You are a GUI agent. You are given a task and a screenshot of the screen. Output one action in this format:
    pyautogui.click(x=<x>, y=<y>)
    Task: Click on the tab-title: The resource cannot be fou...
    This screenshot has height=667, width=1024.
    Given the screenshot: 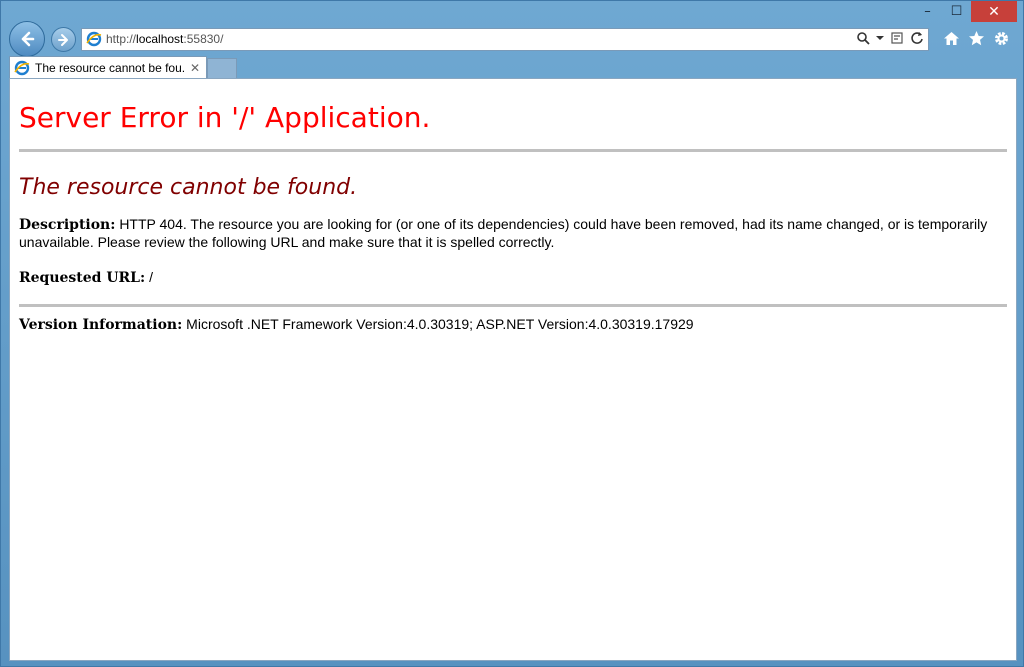 What is the action you would take?
    pyautogui.click(x=110, y=67)
    